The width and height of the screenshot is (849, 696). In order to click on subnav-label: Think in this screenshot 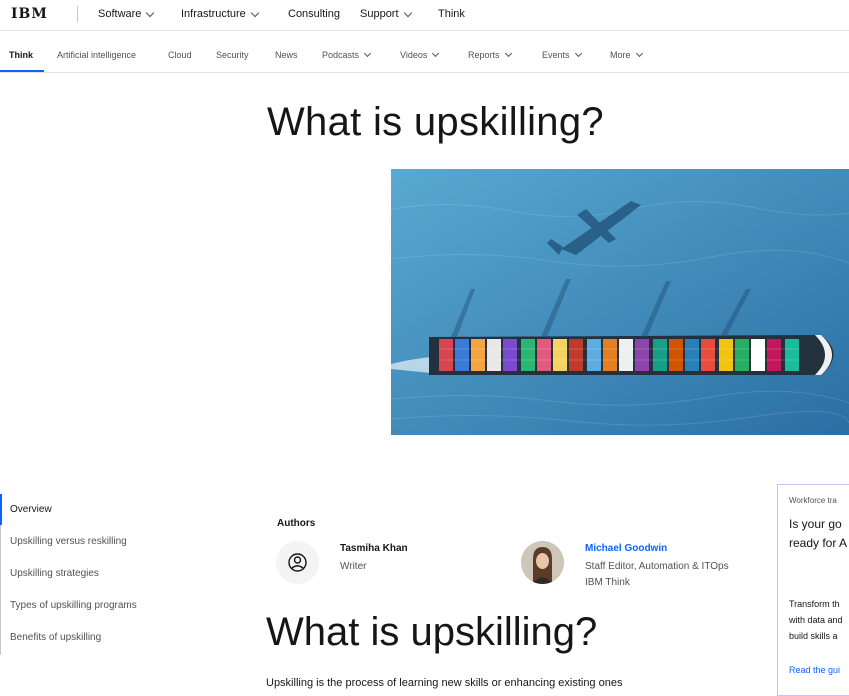, I will do `click(21, 55)`.